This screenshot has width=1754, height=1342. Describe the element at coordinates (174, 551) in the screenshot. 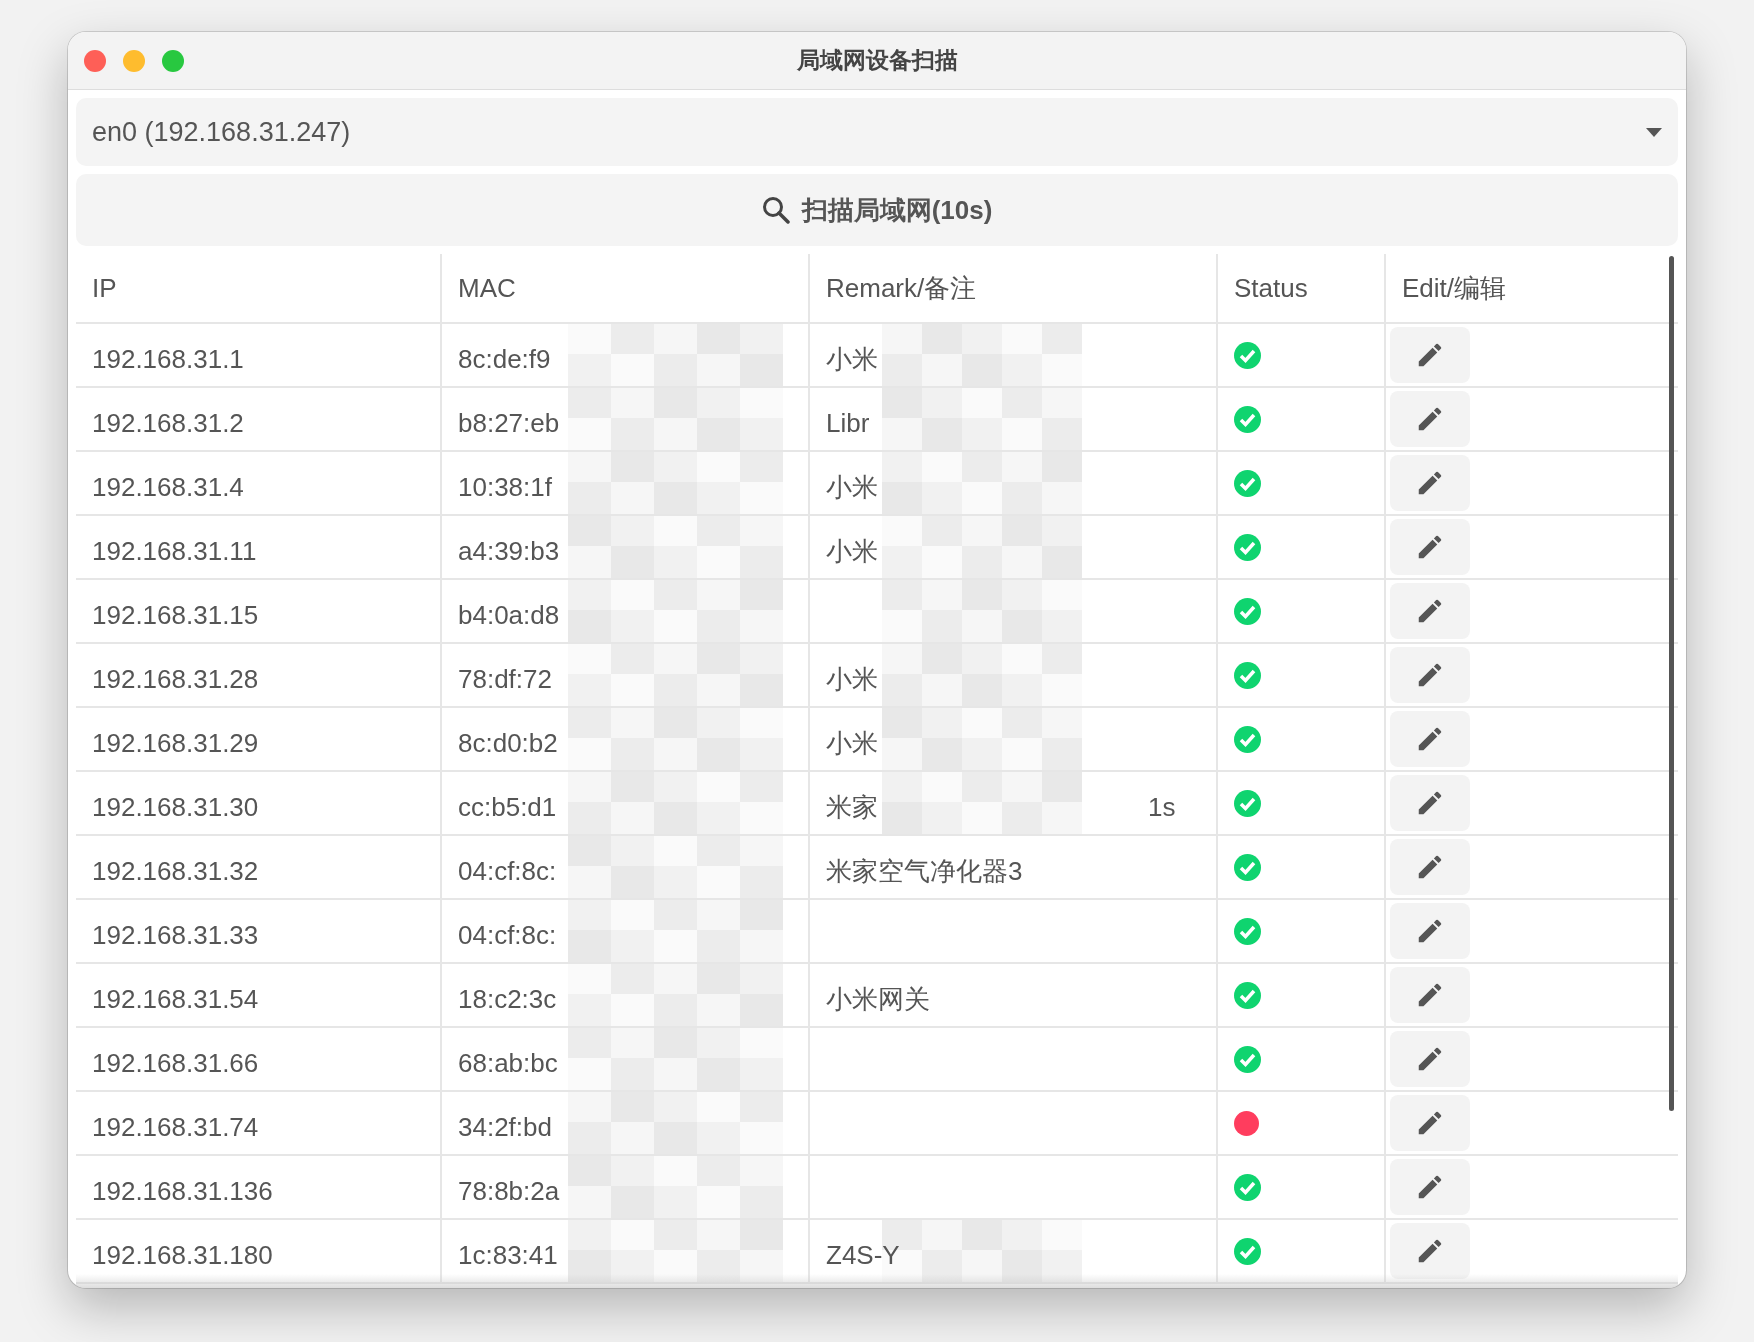

I see `table-cell-text: 192.168.31.11` at that location.